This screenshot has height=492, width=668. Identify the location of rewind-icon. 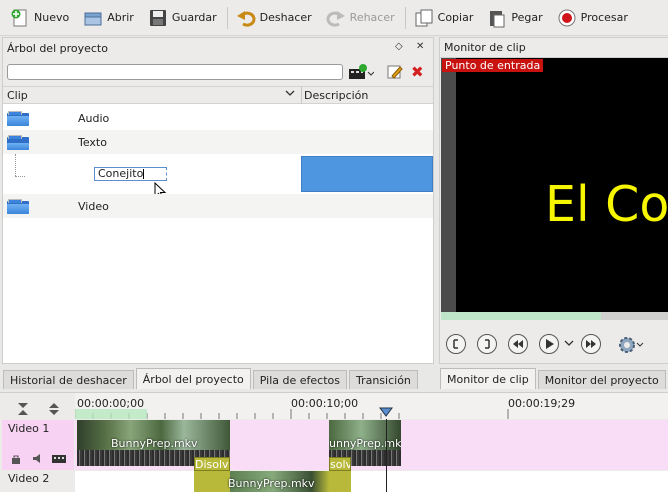
(518, 344).